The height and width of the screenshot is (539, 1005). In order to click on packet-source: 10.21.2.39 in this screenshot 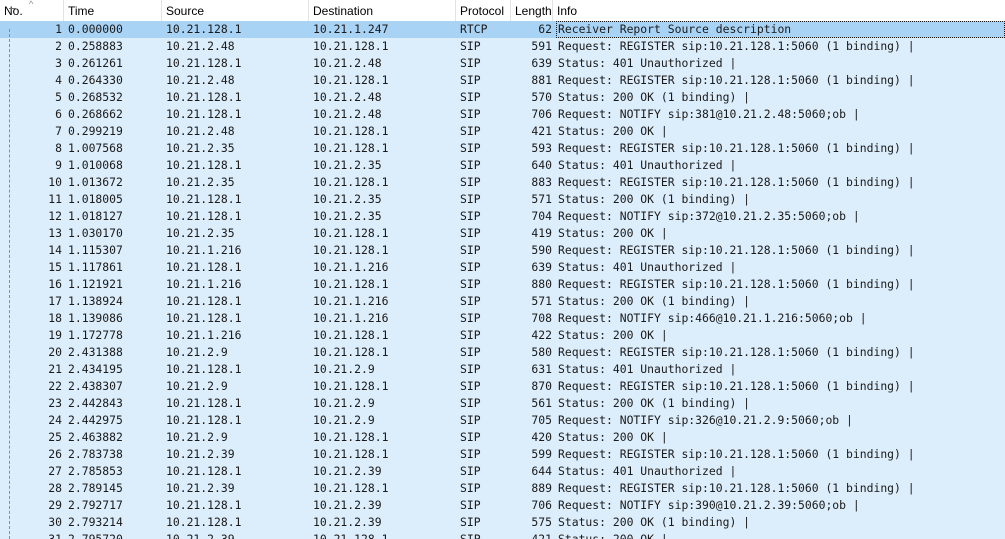, I will do `click(200, 535)`.